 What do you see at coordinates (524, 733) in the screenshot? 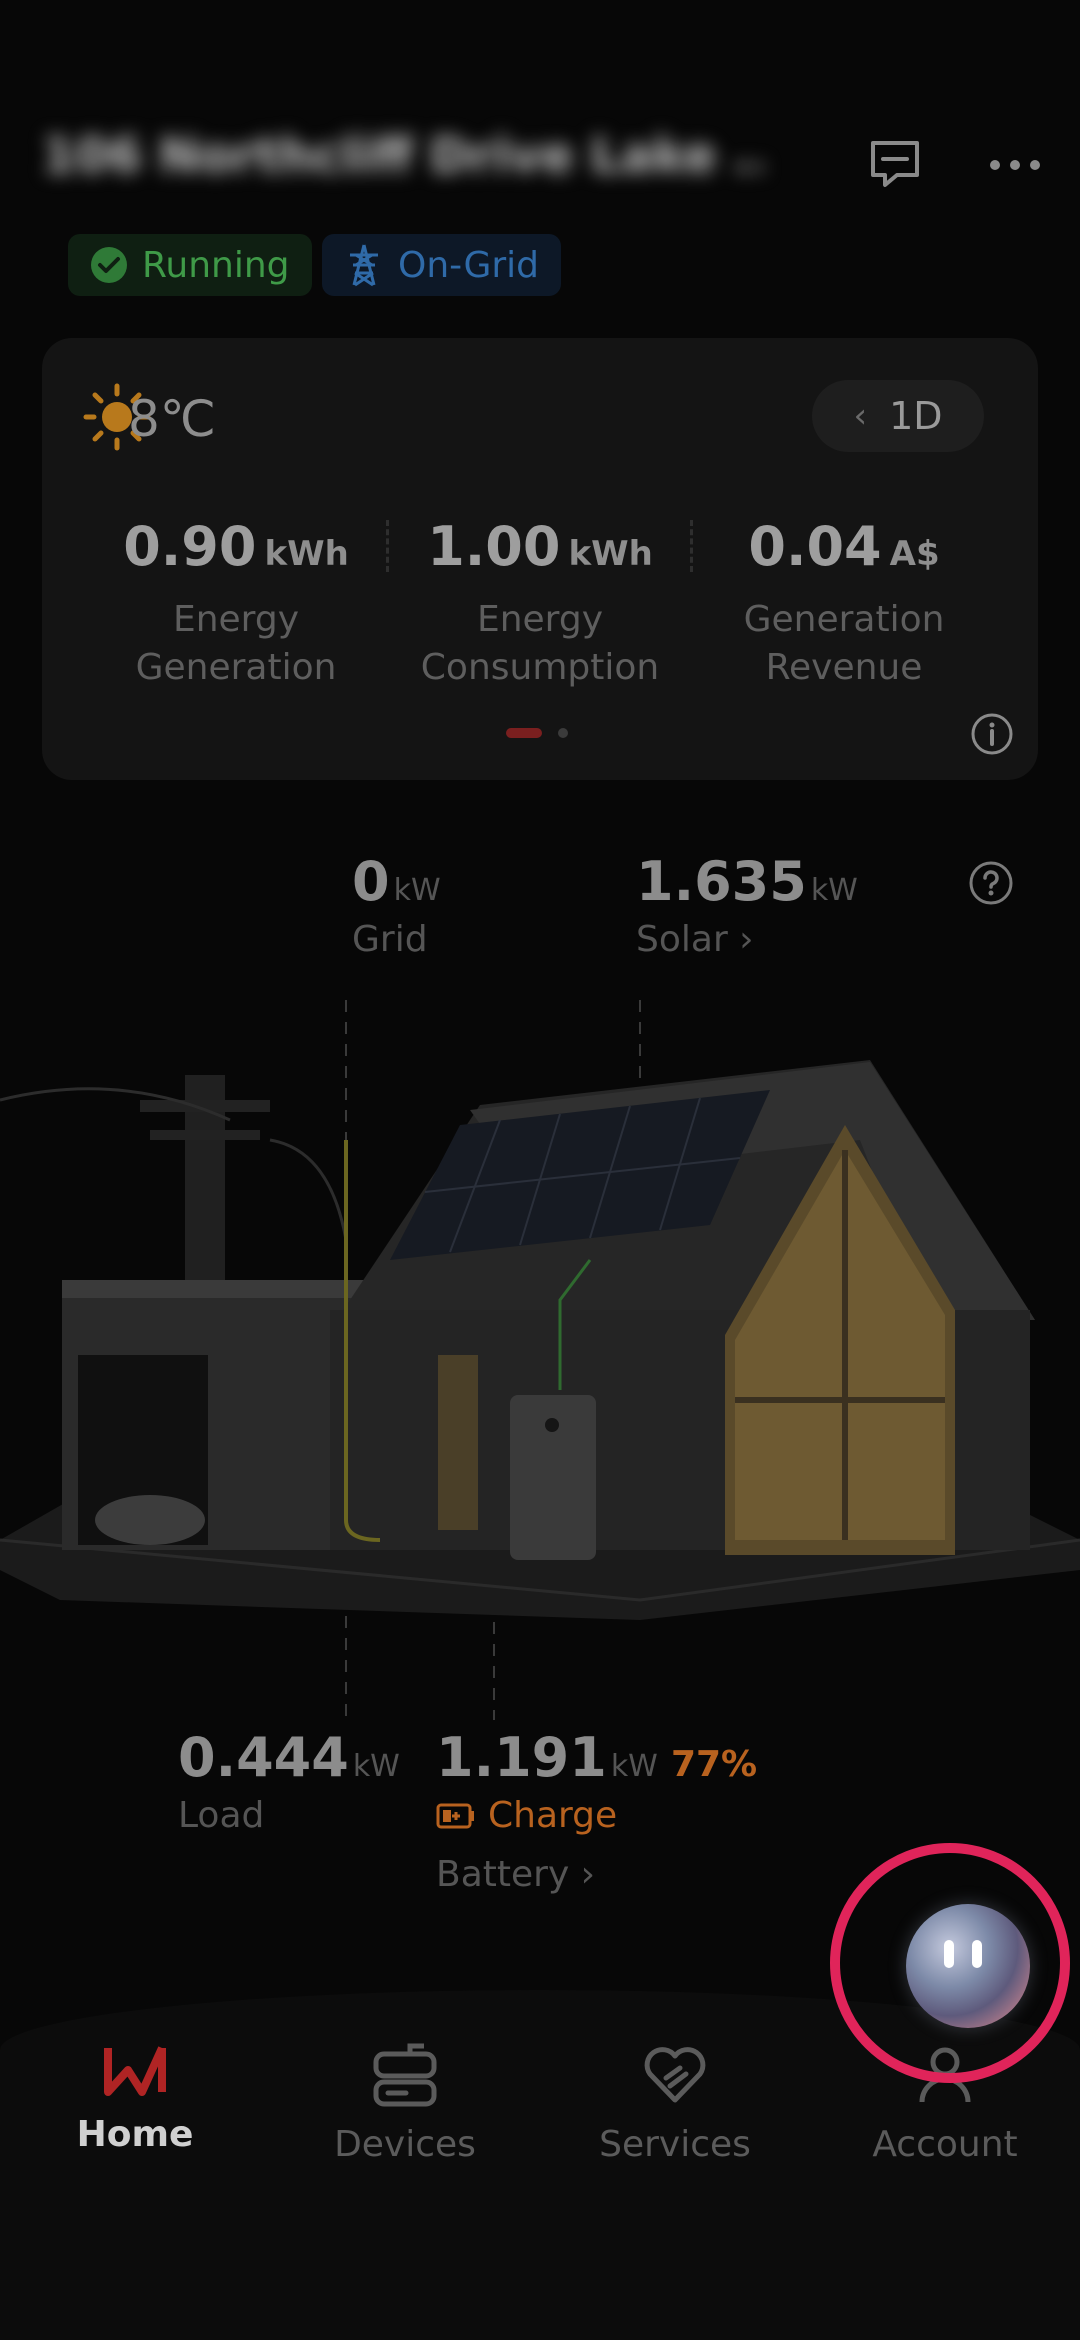
I see `page-indicator-active` at bounding box center [524, 733].